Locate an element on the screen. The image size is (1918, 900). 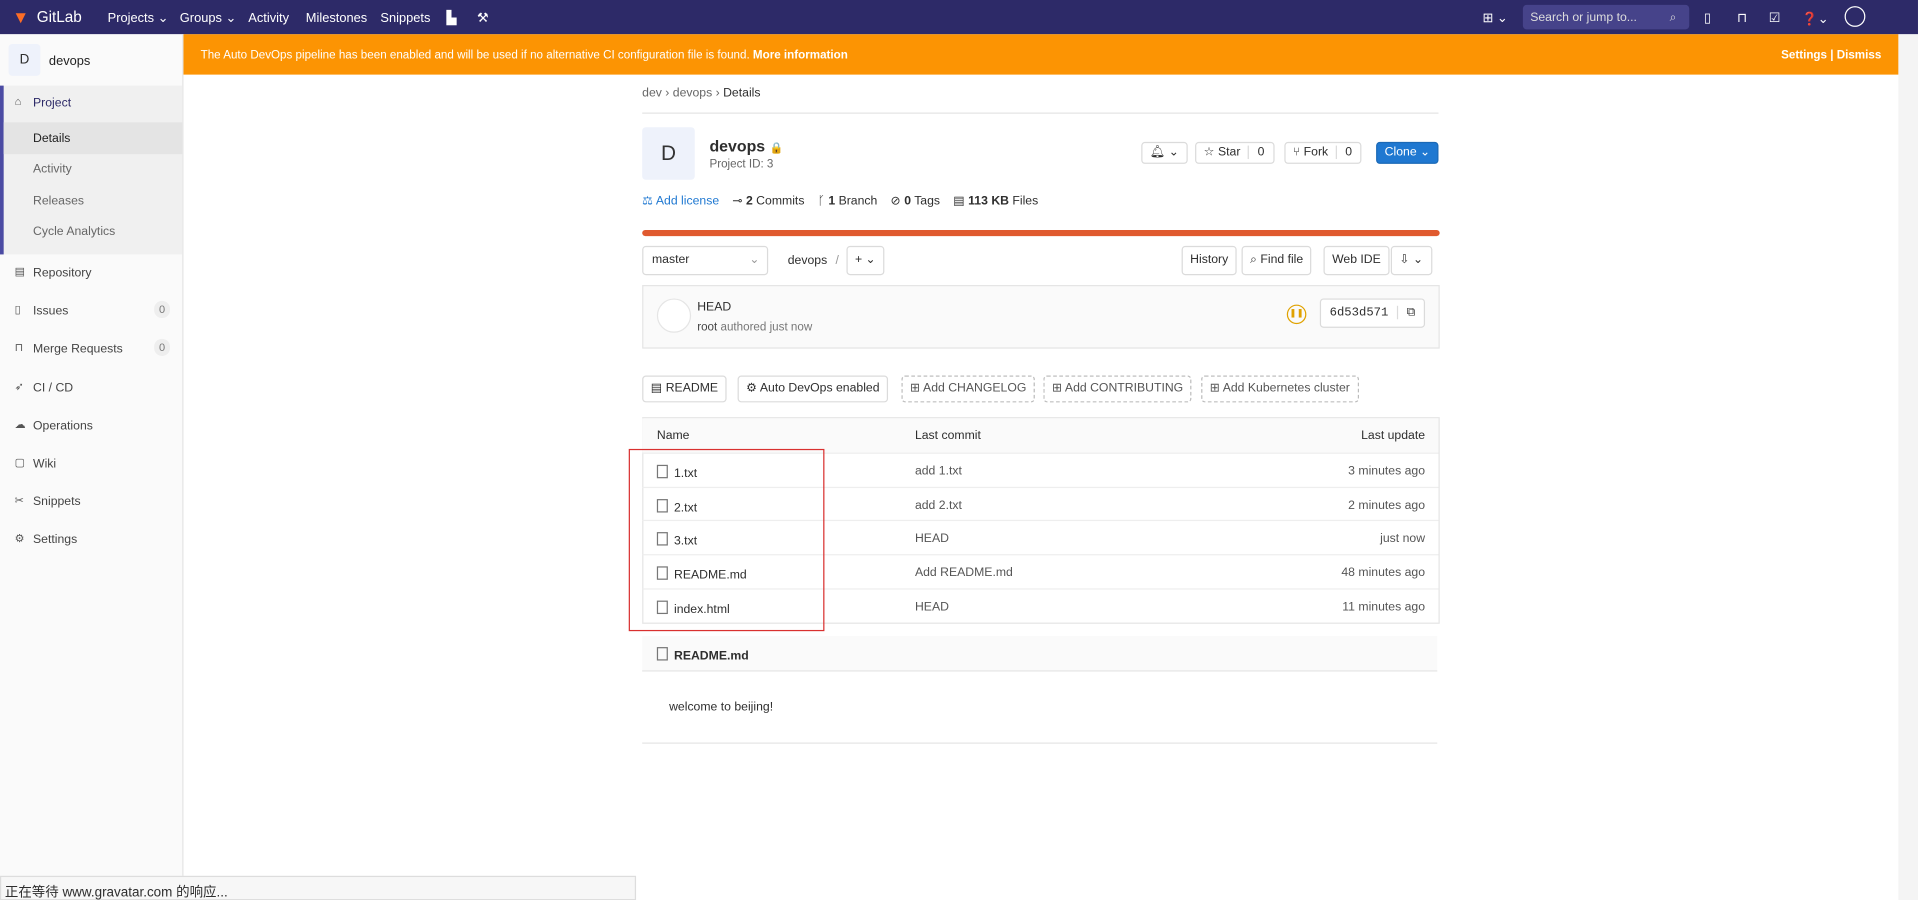
scrollbar is located at coordinates (1908, 467).